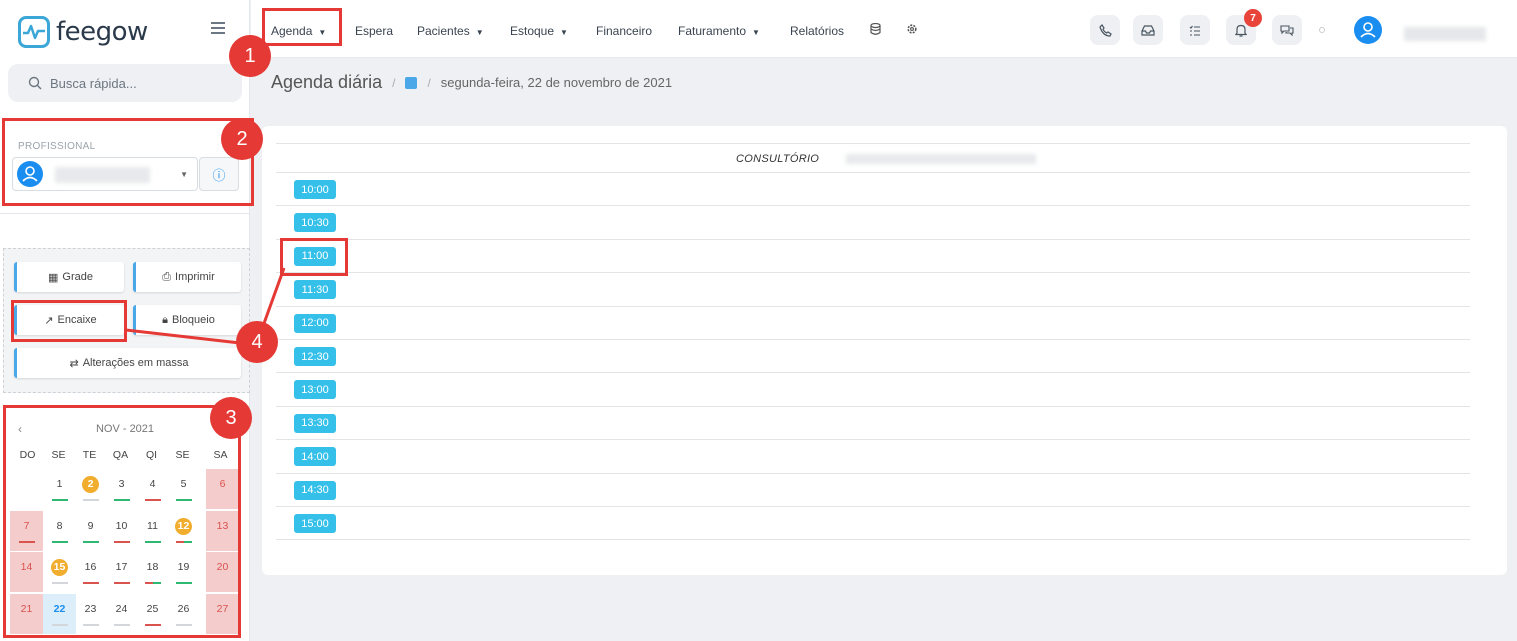  I want to click on time-slot-row: 10:00, so click(873, 190).